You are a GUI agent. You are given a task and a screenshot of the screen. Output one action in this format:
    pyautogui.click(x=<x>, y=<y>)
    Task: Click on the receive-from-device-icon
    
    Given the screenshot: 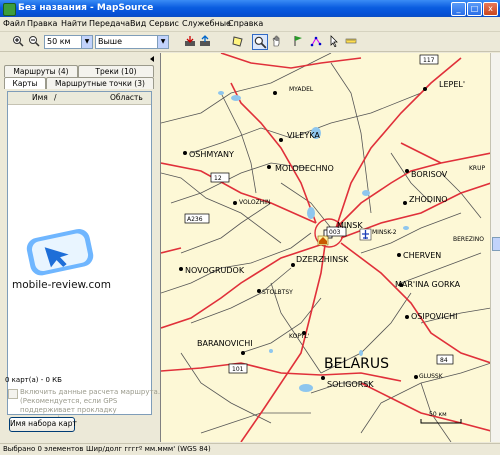 What is the action you would take?
    pyautogui.click(x=190, y=41)
    